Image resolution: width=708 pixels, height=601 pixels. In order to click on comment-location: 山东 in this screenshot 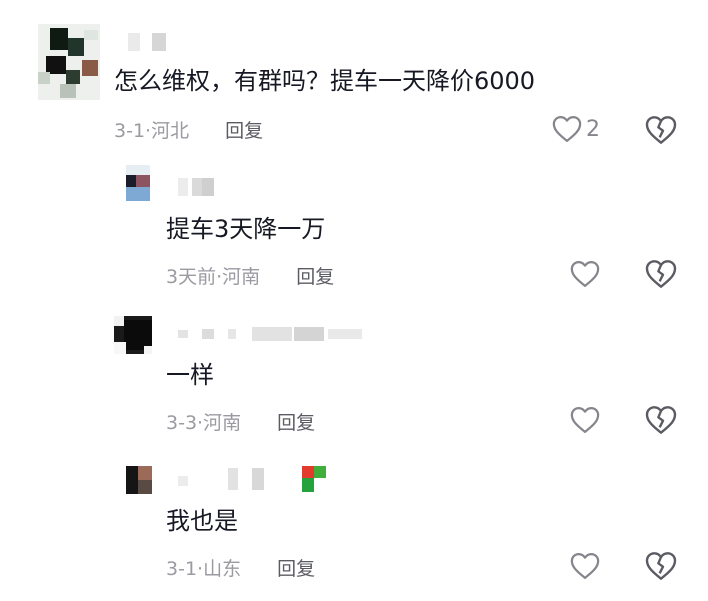, I will do `click(222, 569)`.